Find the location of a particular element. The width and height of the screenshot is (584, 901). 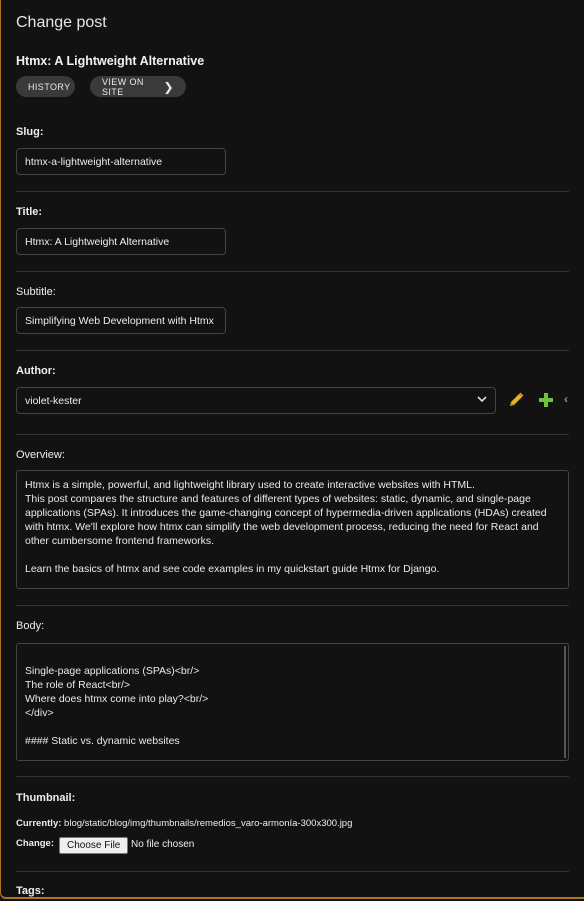

pencil-icon is located at coordinates (516, 400).